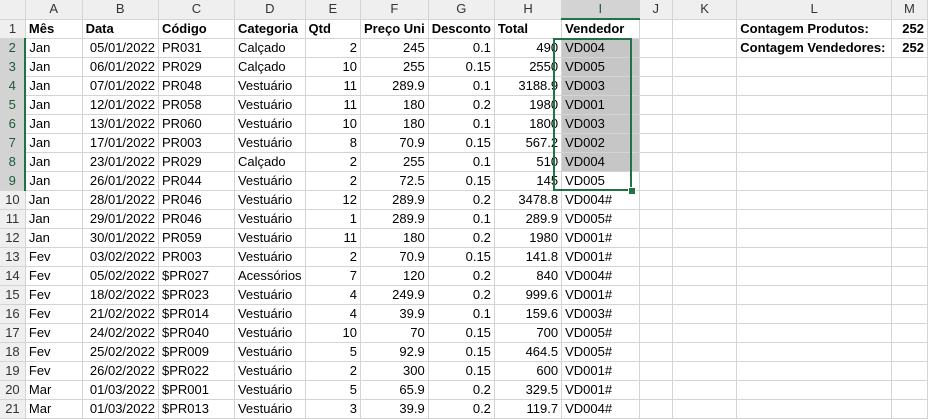 The width and height of the screenshot is (928, 419). I want to click on cell-b16: 21/02/2022, so click(120, 314).